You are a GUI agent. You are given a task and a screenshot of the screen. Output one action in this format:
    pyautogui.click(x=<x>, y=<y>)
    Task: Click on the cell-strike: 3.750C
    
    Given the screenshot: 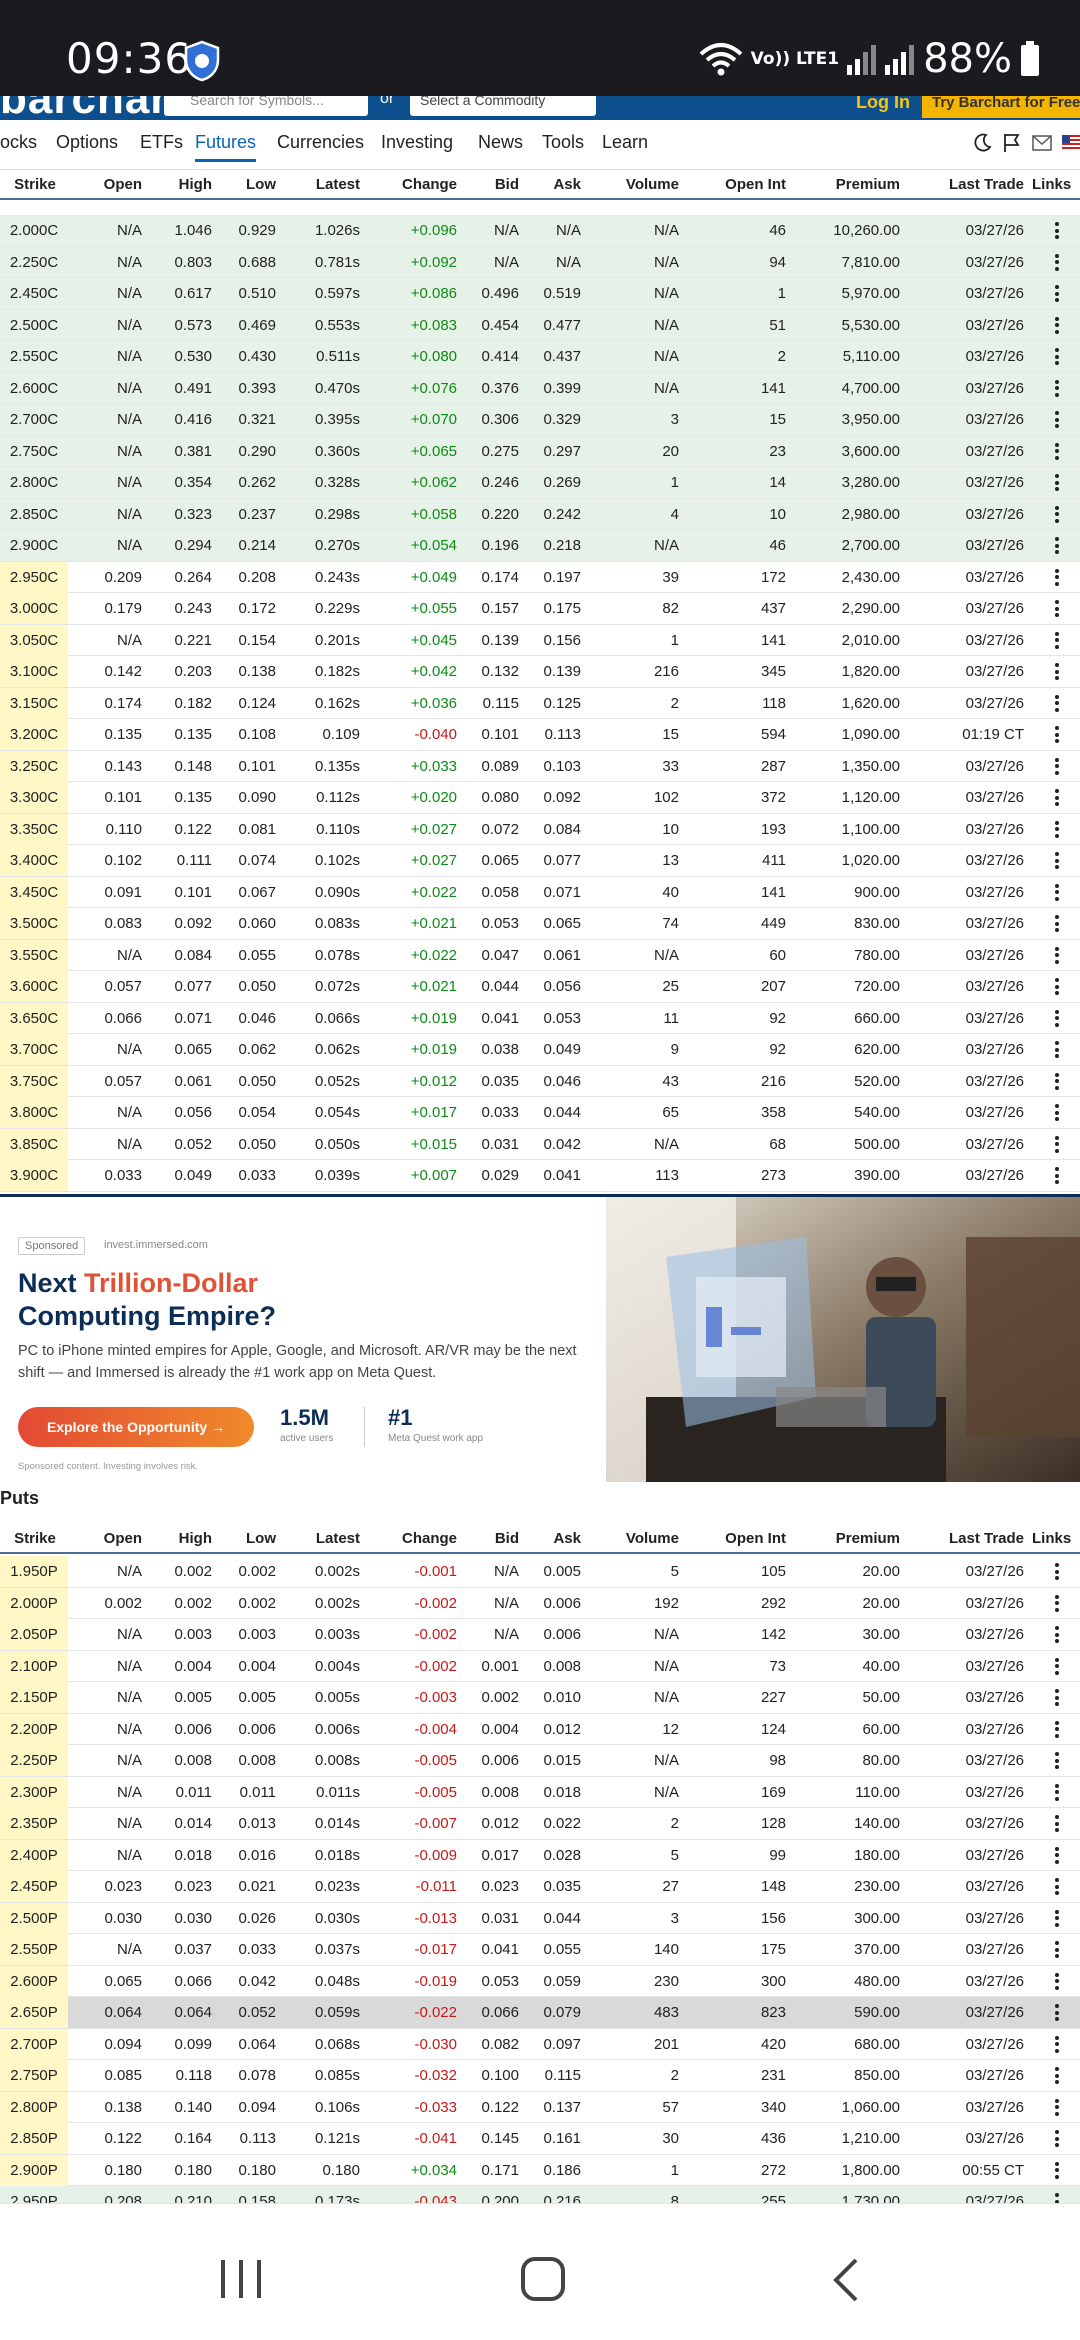 What is the action you would take?
    pyautogui.click(x=34, y=1081)
    